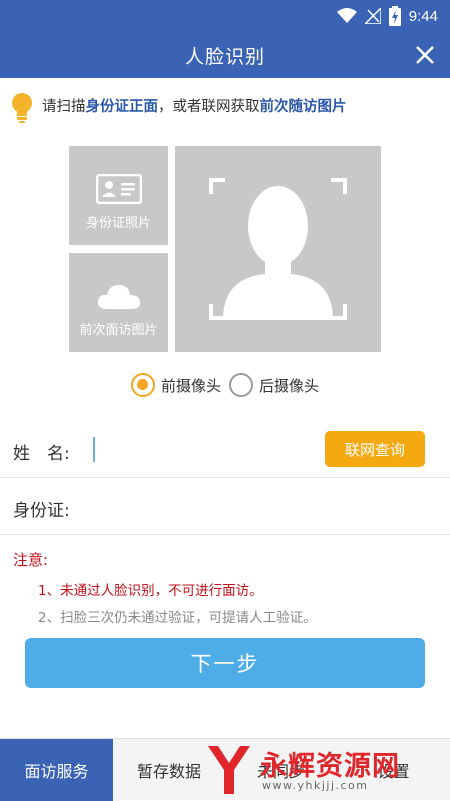  I want to click on rear-camera-radio-dot, so click(241, 385).